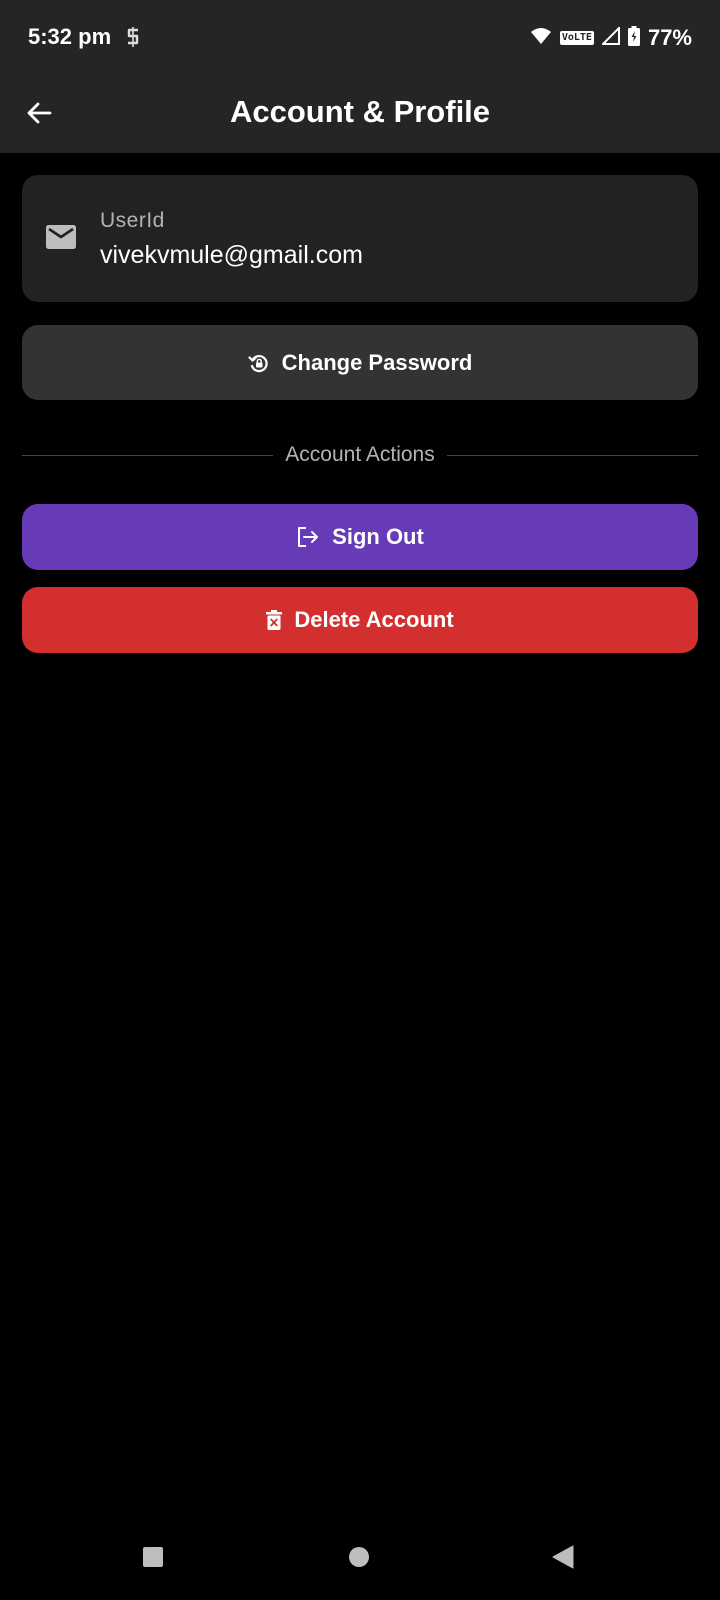 The image size is (720, 1600). Describe the element at coordinates (669, 37) in the screenshot. I see `battery-percentage: 77%` at that location.